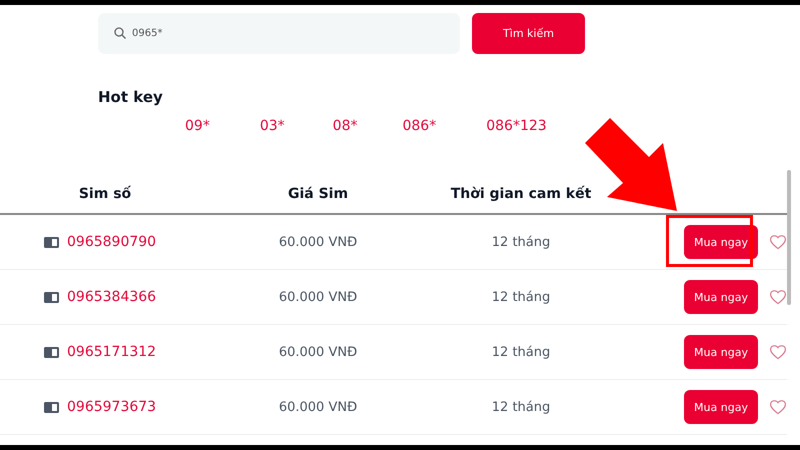 This screenshot has width=800, height=450. What do you see at coordinates (272, 126) in the screenshot?
I see `hot-key-link: 03*` at bounding box center [272, 126].